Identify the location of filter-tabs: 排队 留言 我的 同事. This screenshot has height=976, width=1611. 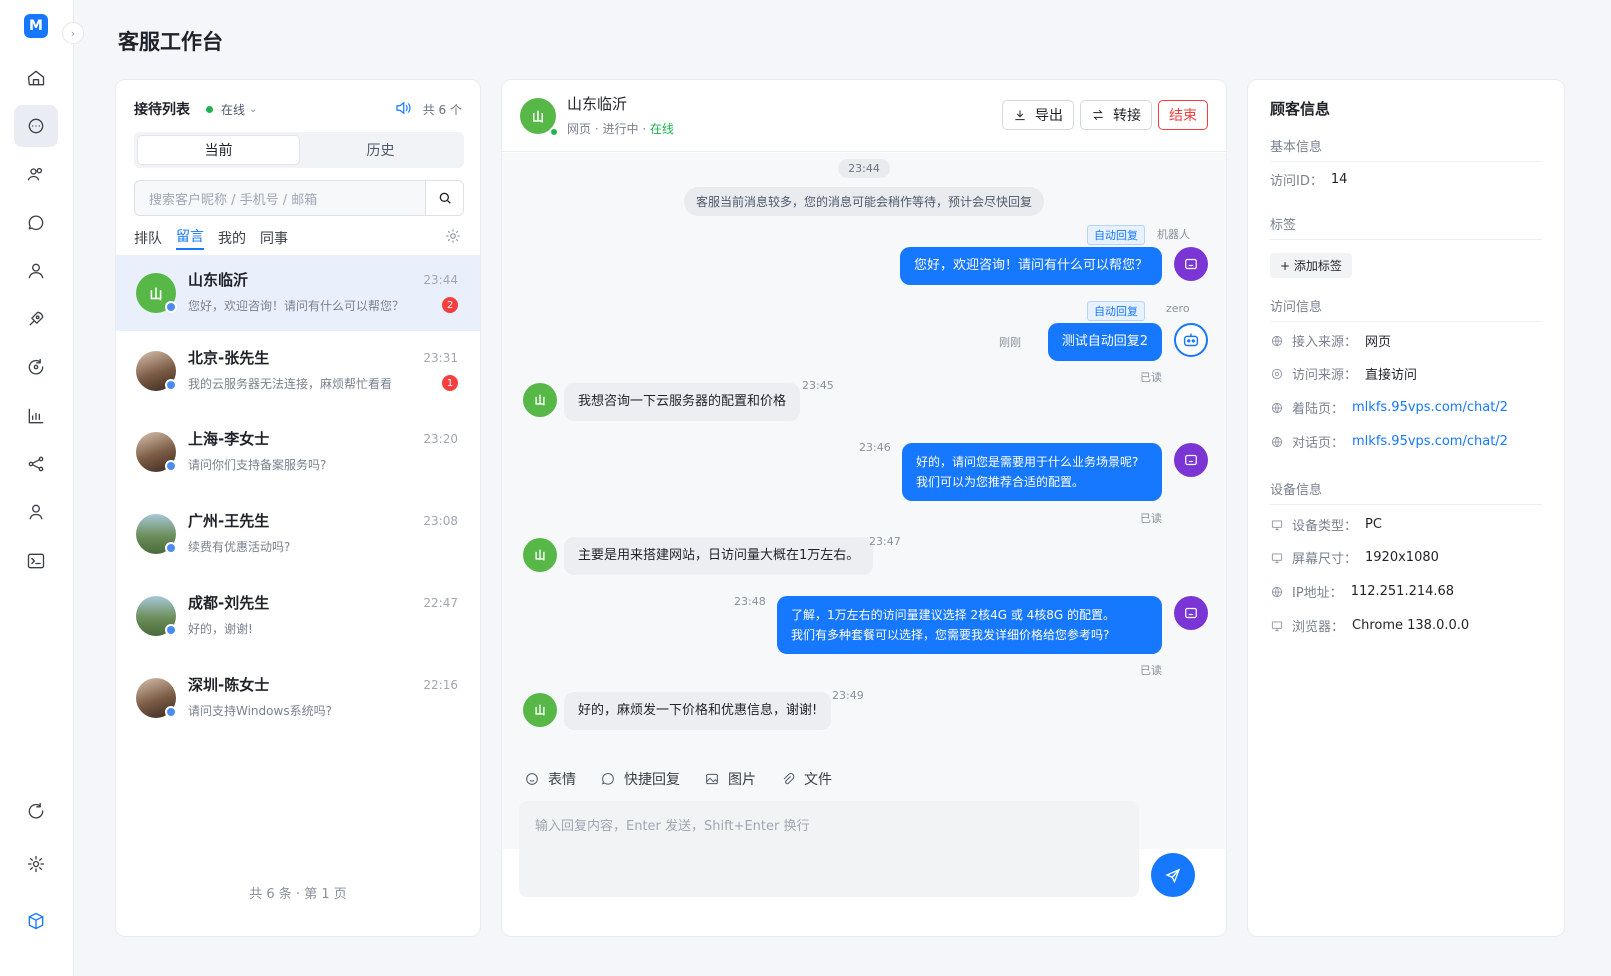
(298, 238).